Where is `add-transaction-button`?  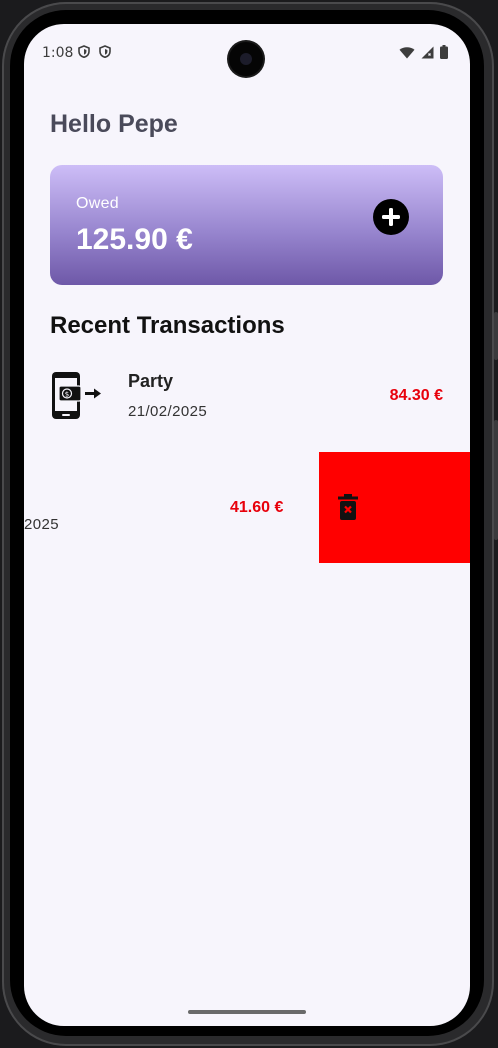 add-transaction-button is located at coordinates (391, 217).